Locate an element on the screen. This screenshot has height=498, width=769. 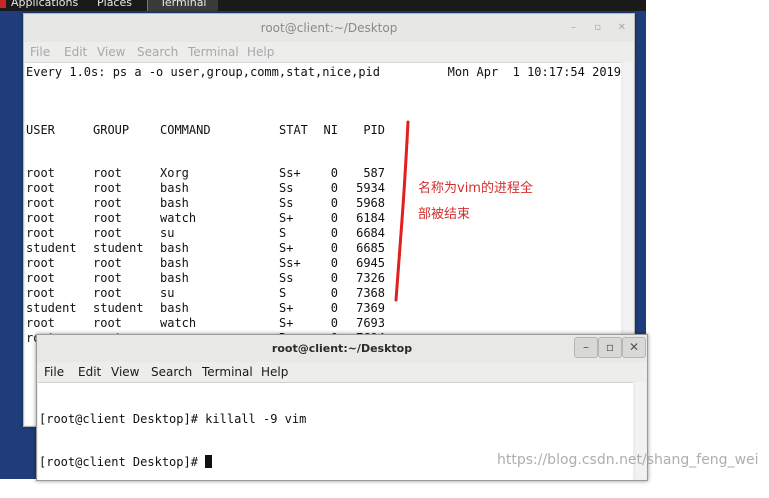
cell-command: su is located at coordinates (167, 293).